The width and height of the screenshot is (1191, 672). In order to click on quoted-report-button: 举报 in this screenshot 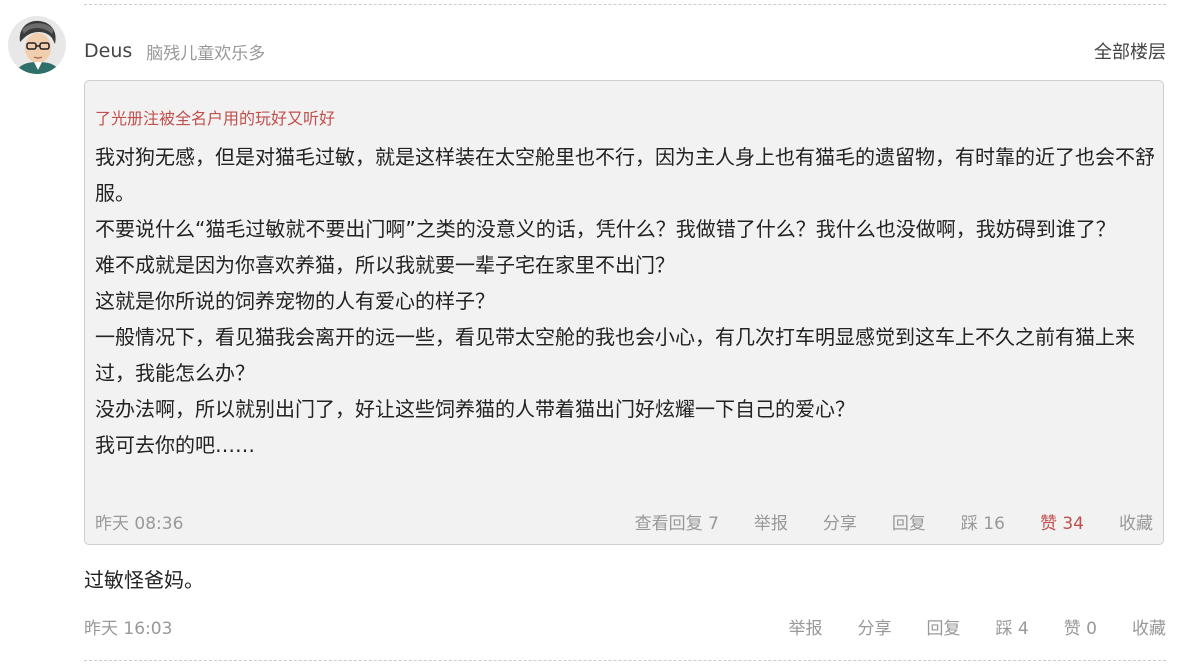, I will do `click(771, 521)`.